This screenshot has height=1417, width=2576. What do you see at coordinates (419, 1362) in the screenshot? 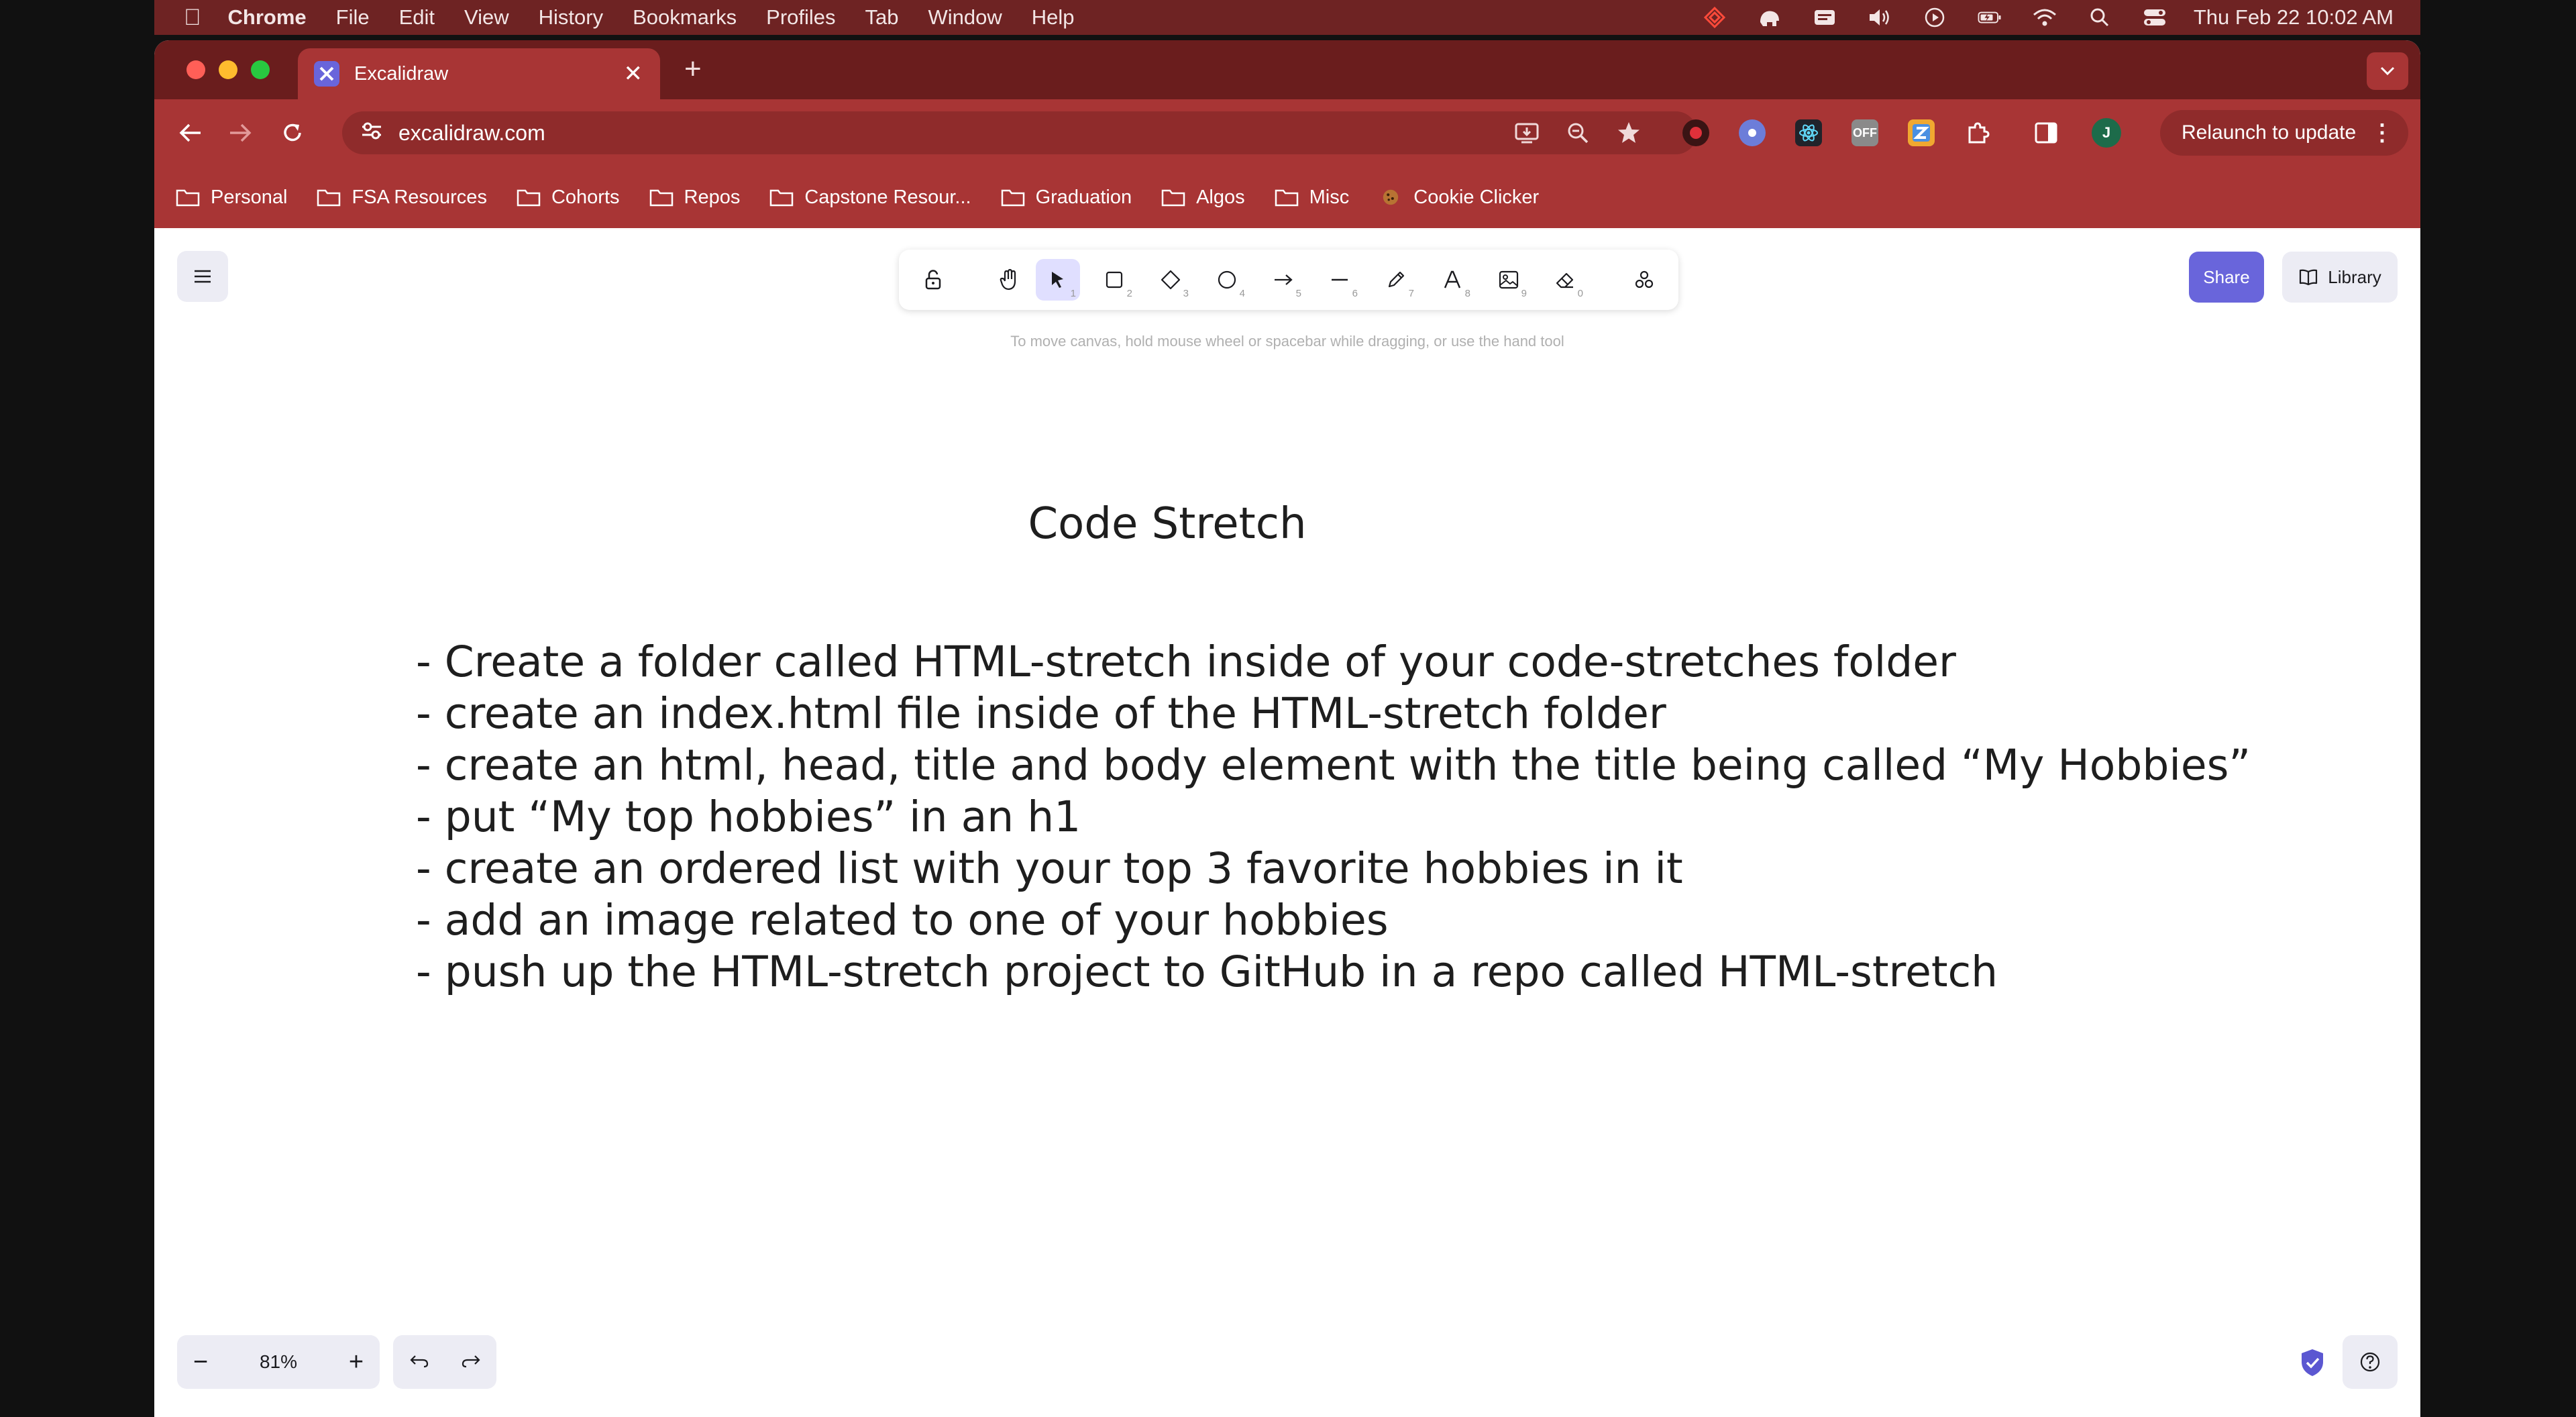
I see `undo-button` at bounding box center [419, 1362].